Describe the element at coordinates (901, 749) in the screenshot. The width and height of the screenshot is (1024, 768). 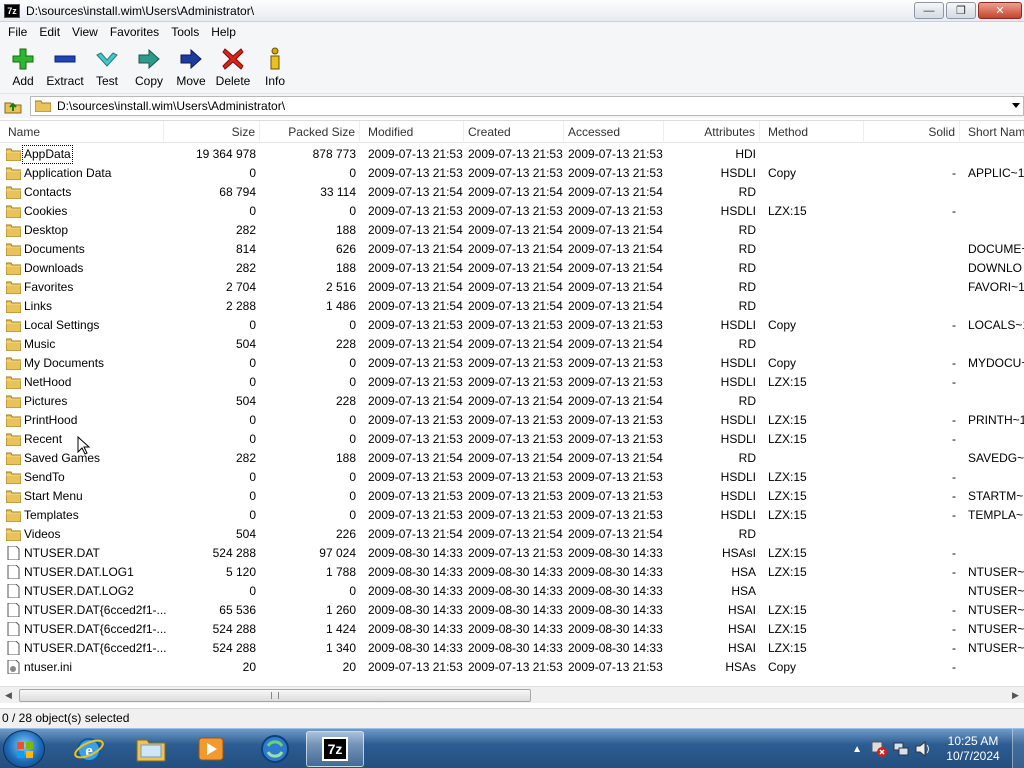
I see `network-icon` at that location.